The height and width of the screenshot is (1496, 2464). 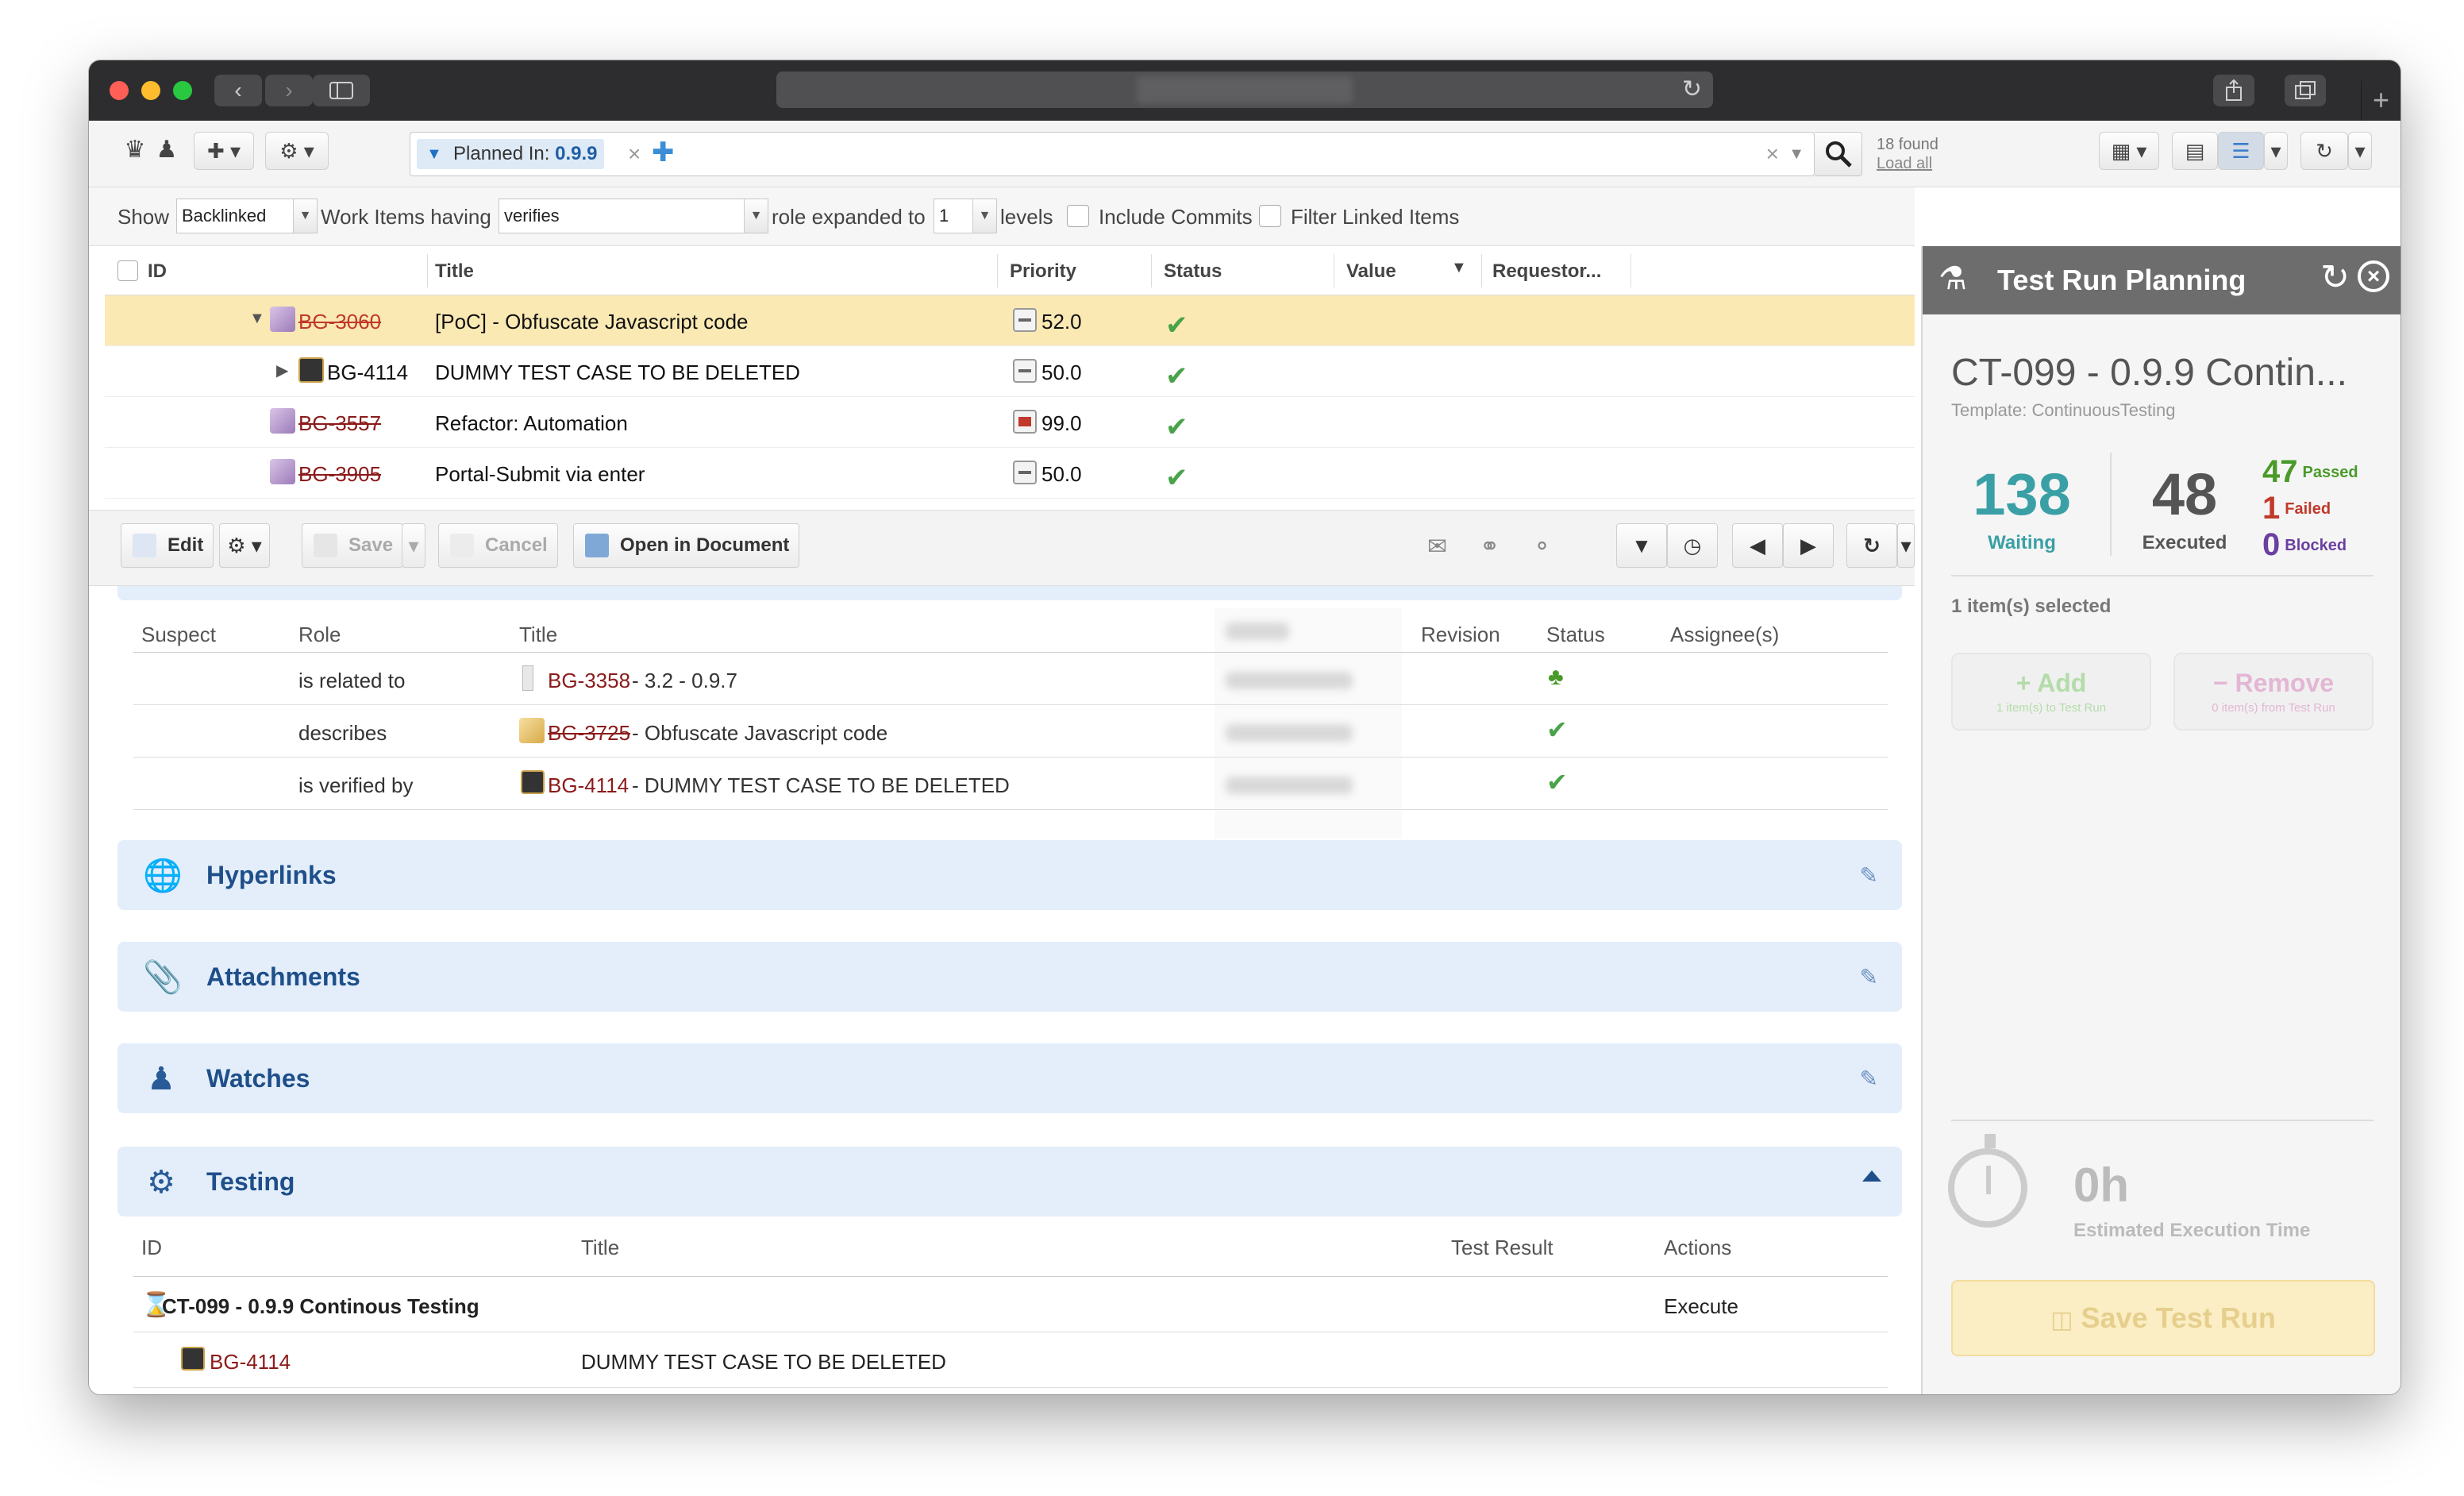 I want to click on executed-count: 48, so click(x=2184, y=494).